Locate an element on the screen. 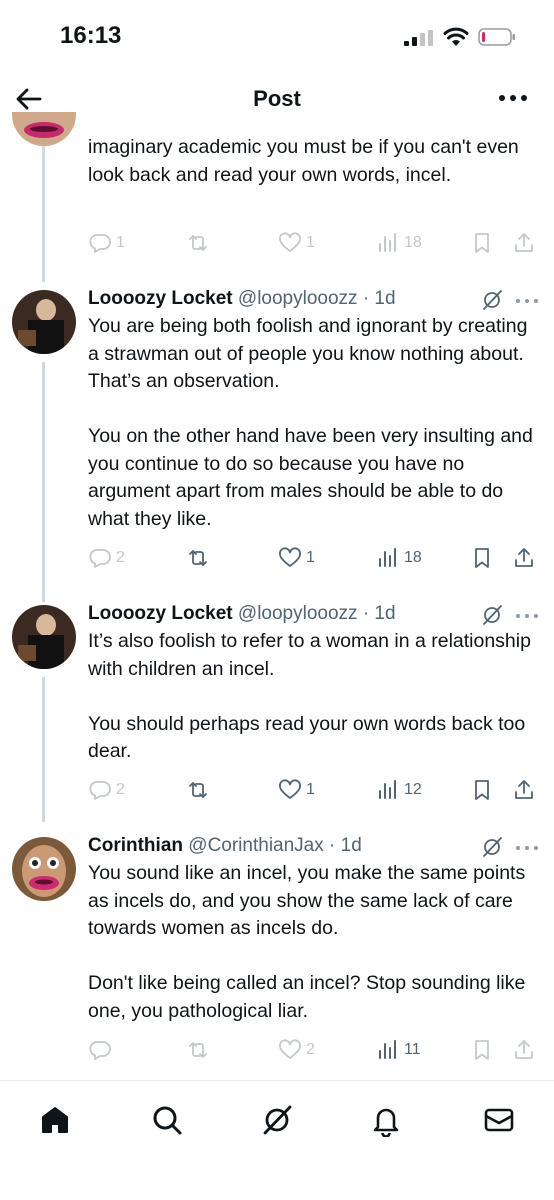  tweet-header: Corinthian @CorinthianJax · 1d is located at coordinates (225, 846).